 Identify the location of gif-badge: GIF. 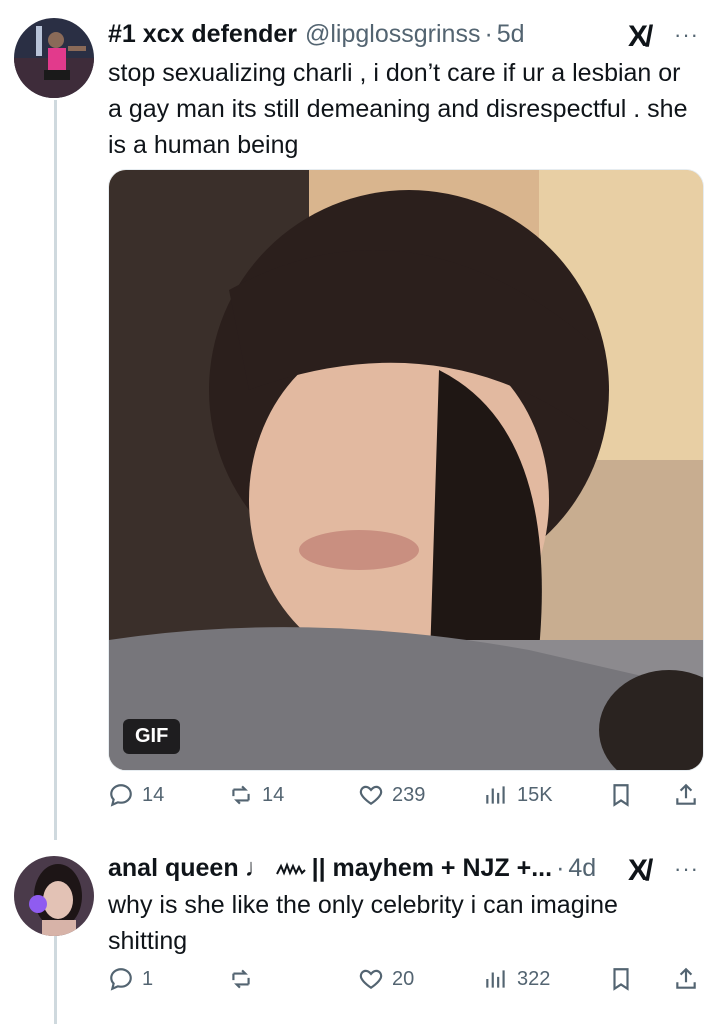
(152, 736).